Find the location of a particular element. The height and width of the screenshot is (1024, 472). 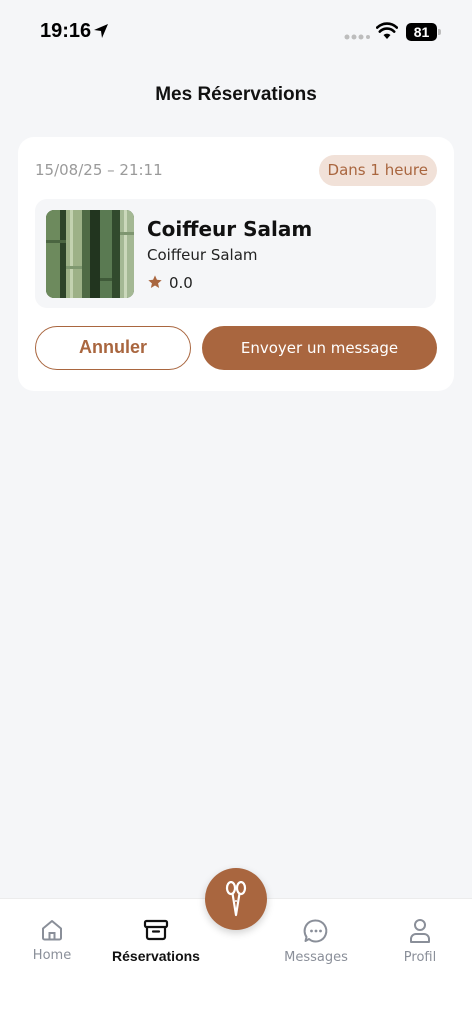

nav-label-reservations: Réservations is located at coordinates (156, 956).